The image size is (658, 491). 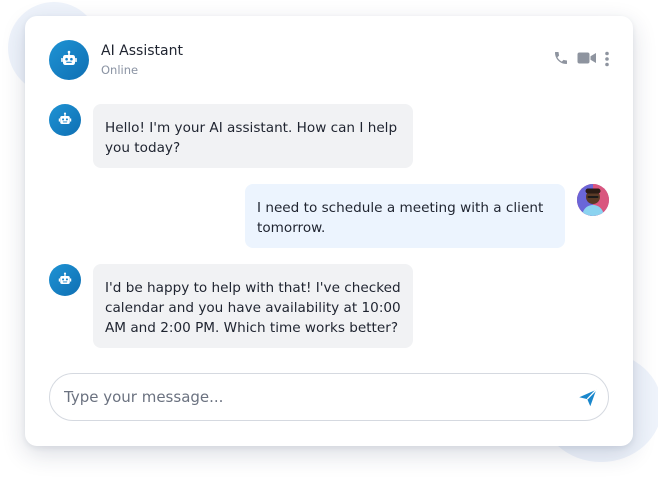 What do you see at coordinates (588, 398) in the screenshot?
I see `send-icon` at bounding box center [588, 398].